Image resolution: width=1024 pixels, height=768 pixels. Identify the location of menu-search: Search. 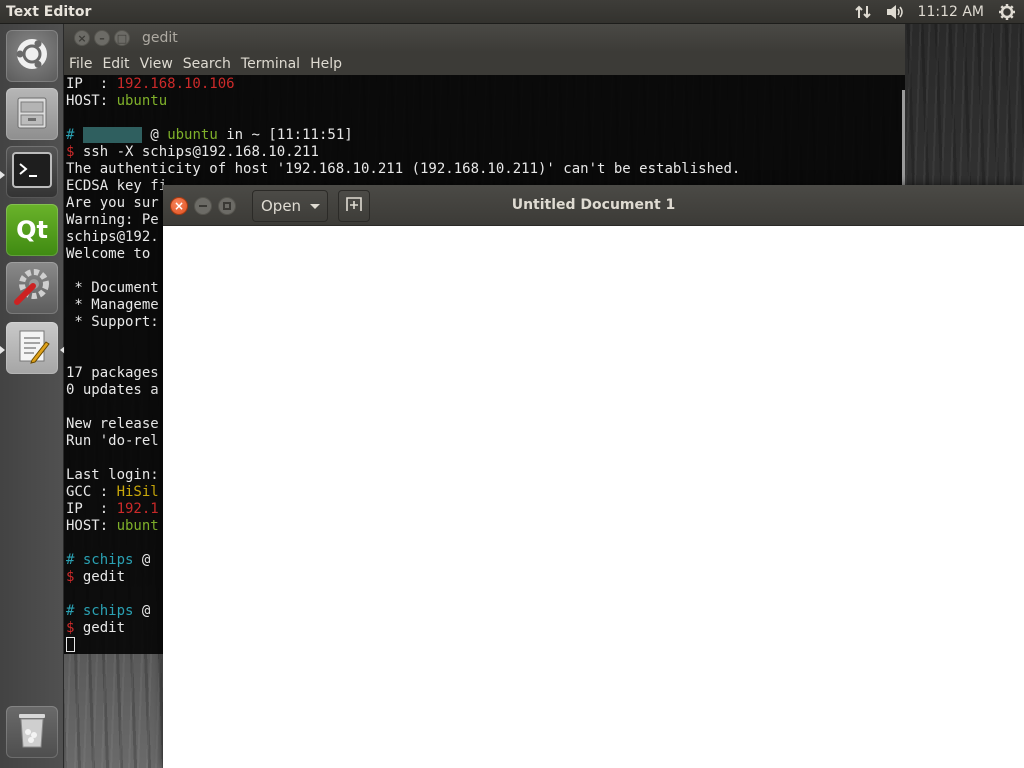
(207, 64).